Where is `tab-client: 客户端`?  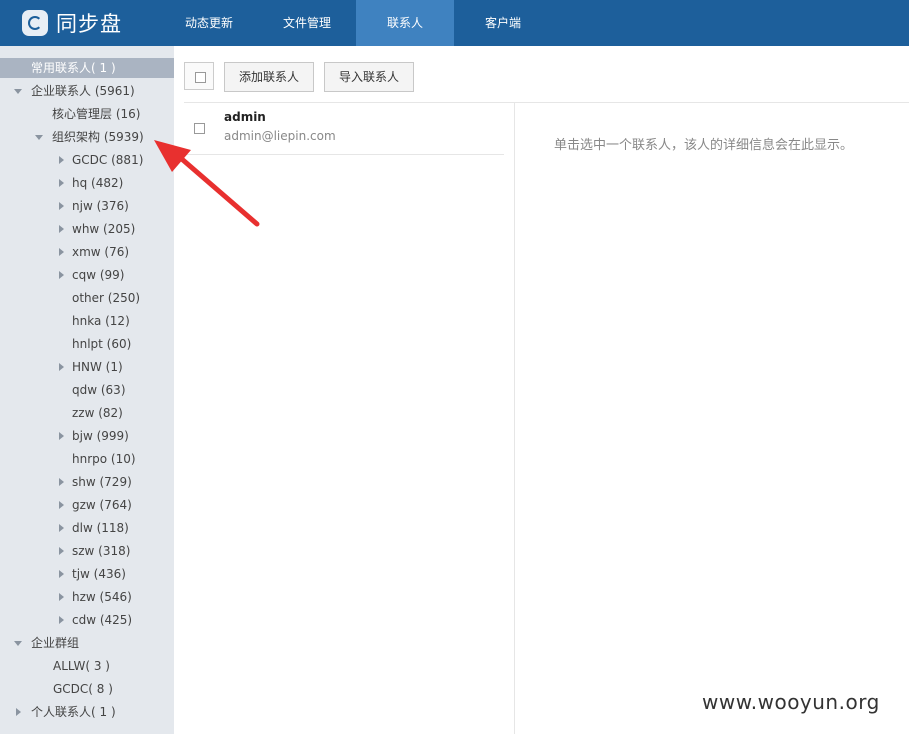 tab-client: 客户端 is located at coordinates (503, 23).